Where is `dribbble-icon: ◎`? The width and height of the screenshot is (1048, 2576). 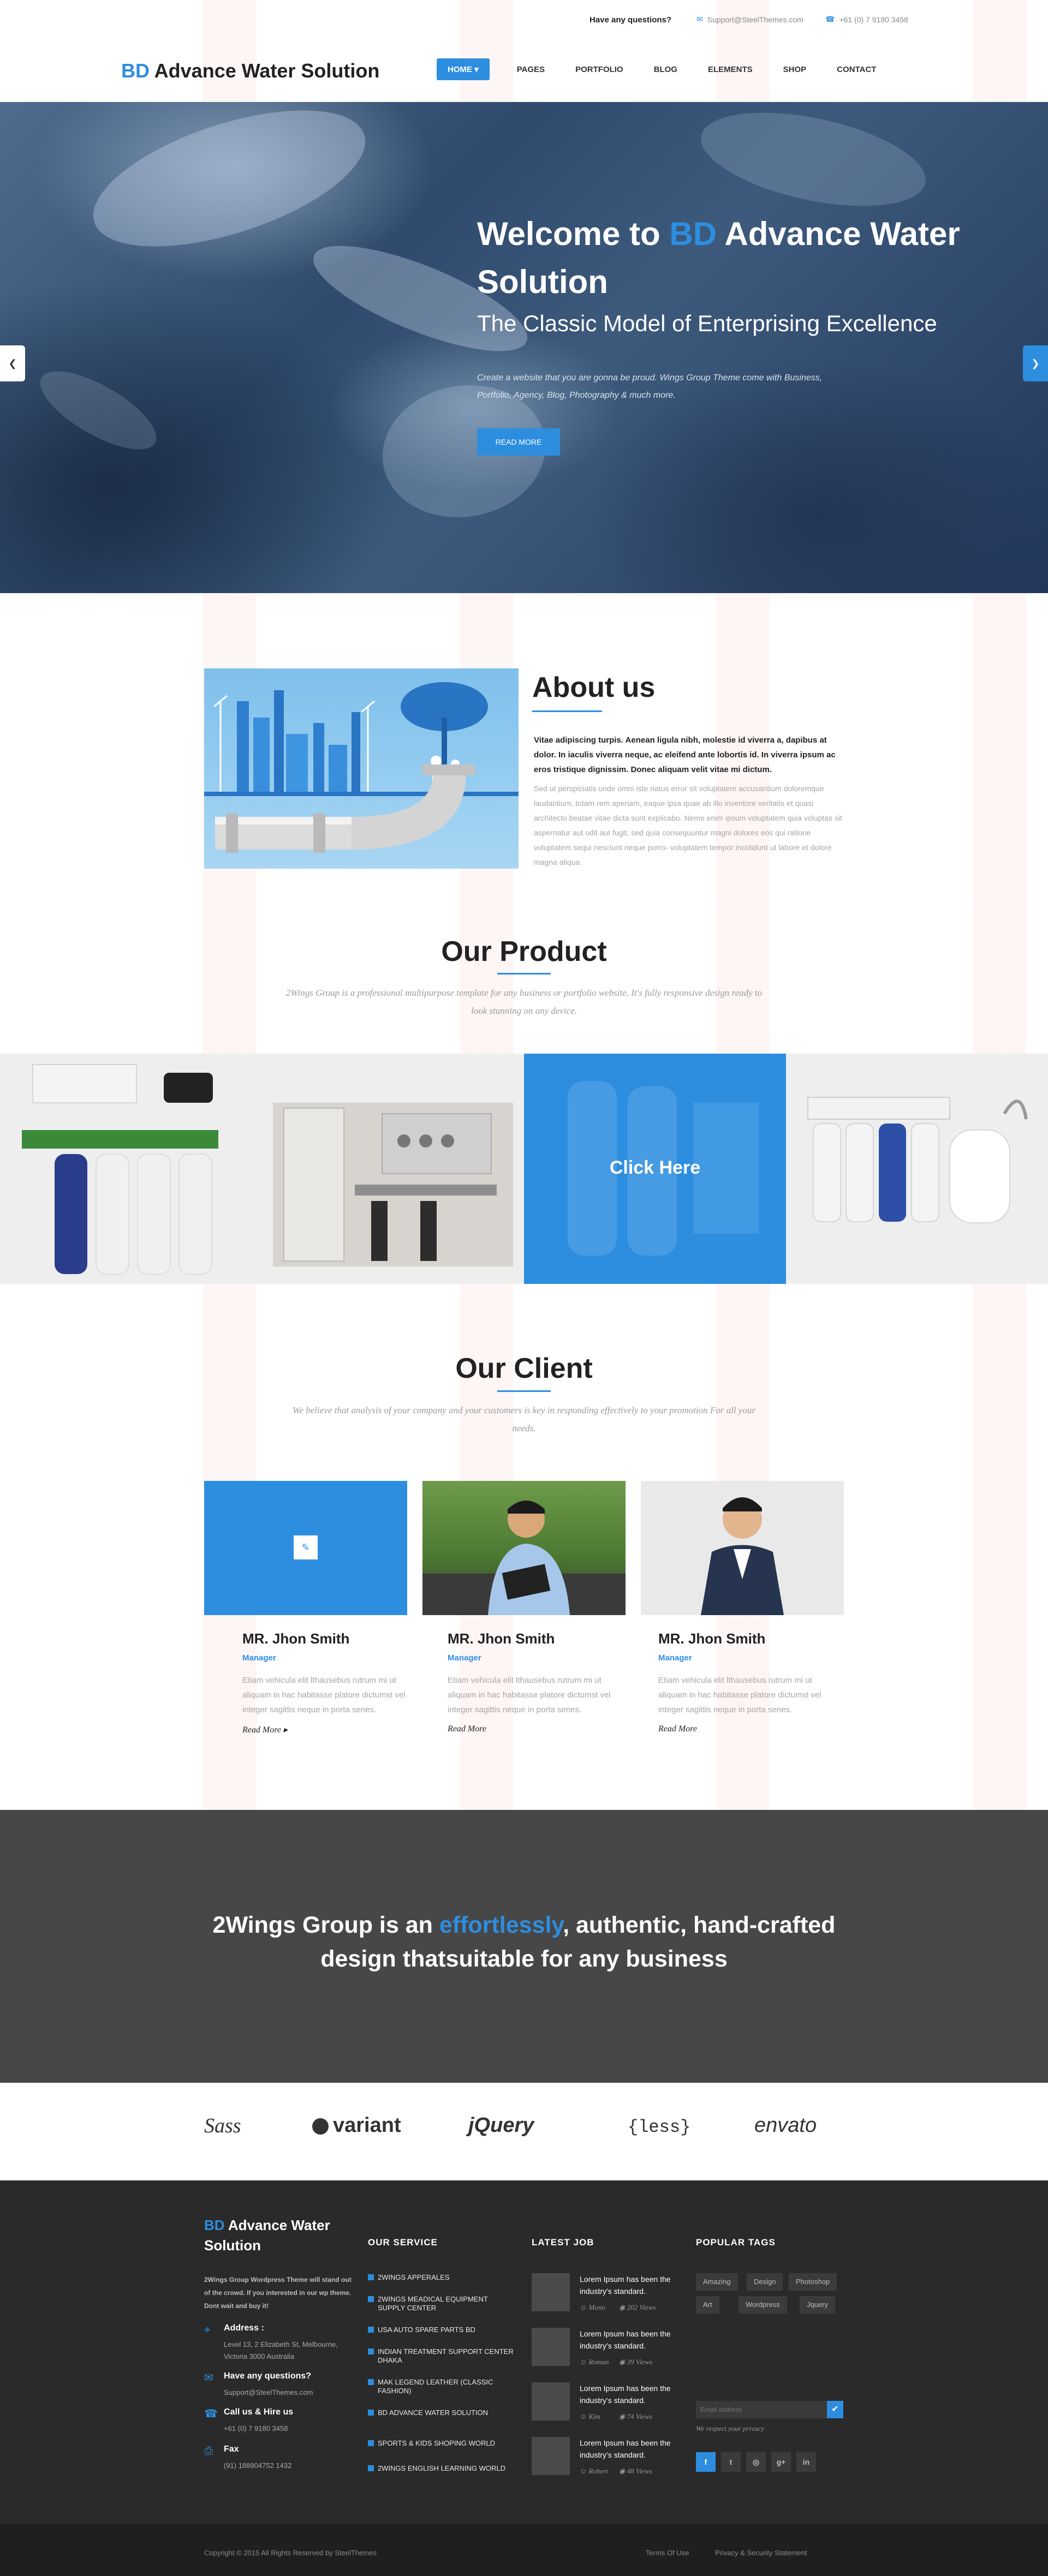
dribbble-icon: ◎ is located at coordinates (756, 2462).